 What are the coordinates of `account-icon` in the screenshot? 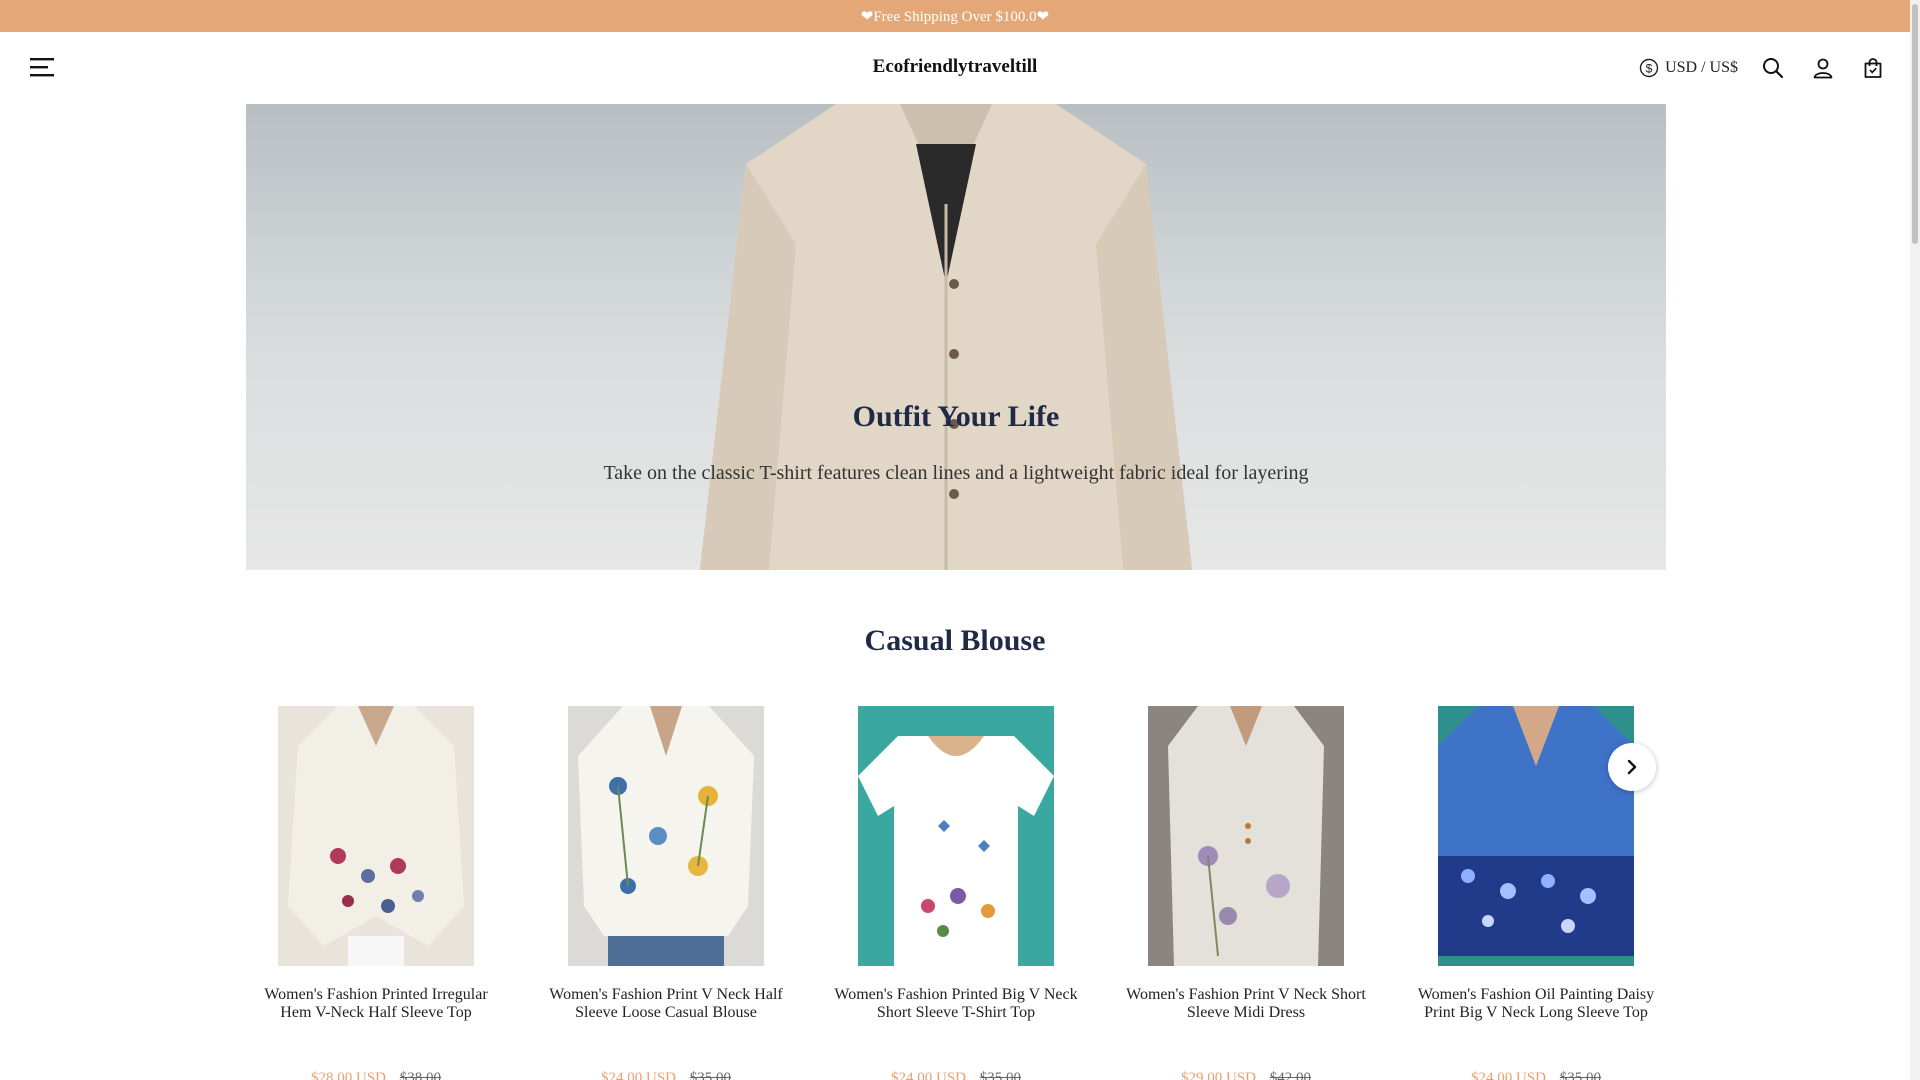 It's located at (1823, 68).